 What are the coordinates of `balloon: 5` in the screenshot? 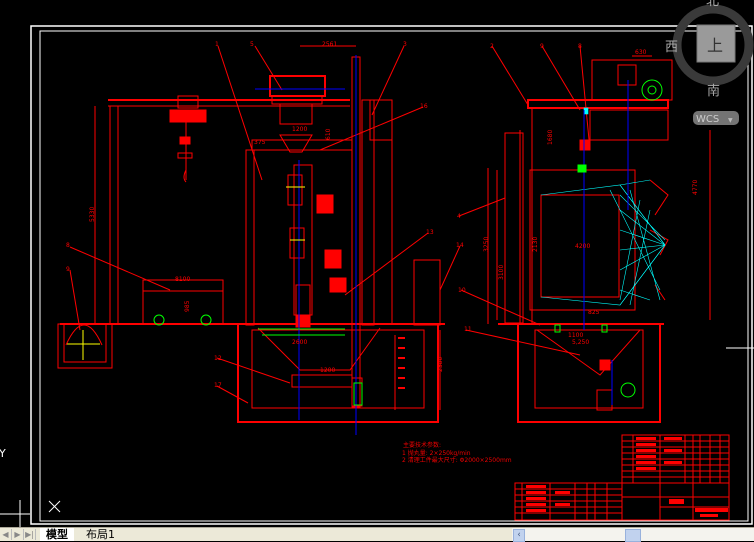 It's located at (252, 44).